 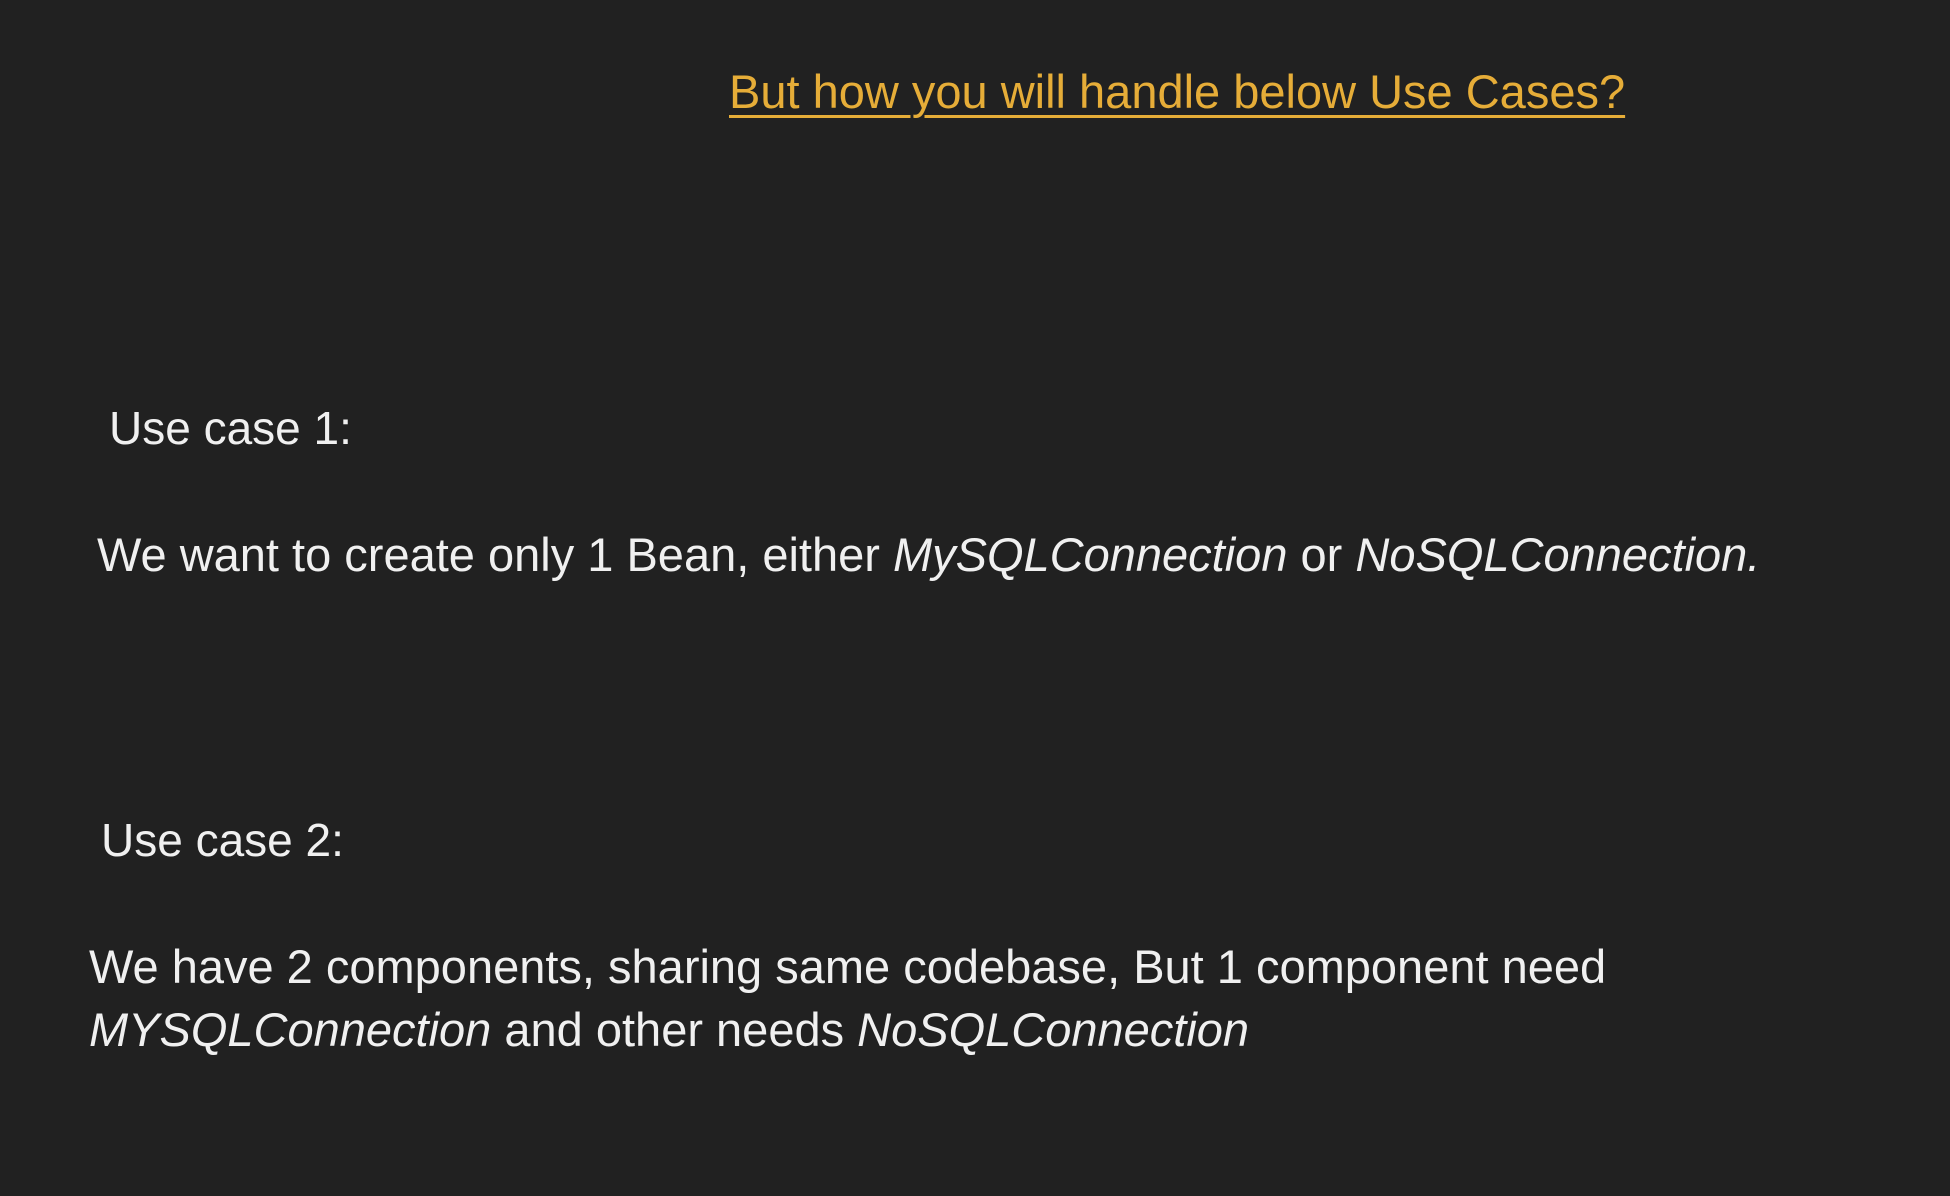 I want to click on use-case-2-nosql-term: NoSQLConnection, so click(x=1053, y=1029).